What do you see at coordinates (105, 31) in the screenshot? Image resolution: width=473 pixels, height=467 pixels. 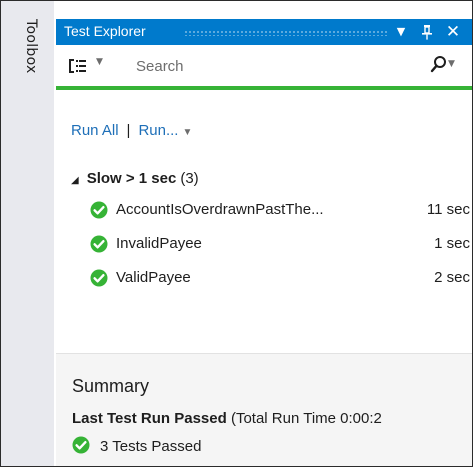 I see `window-title: Test Explorer` at bounding box center [105, 31].